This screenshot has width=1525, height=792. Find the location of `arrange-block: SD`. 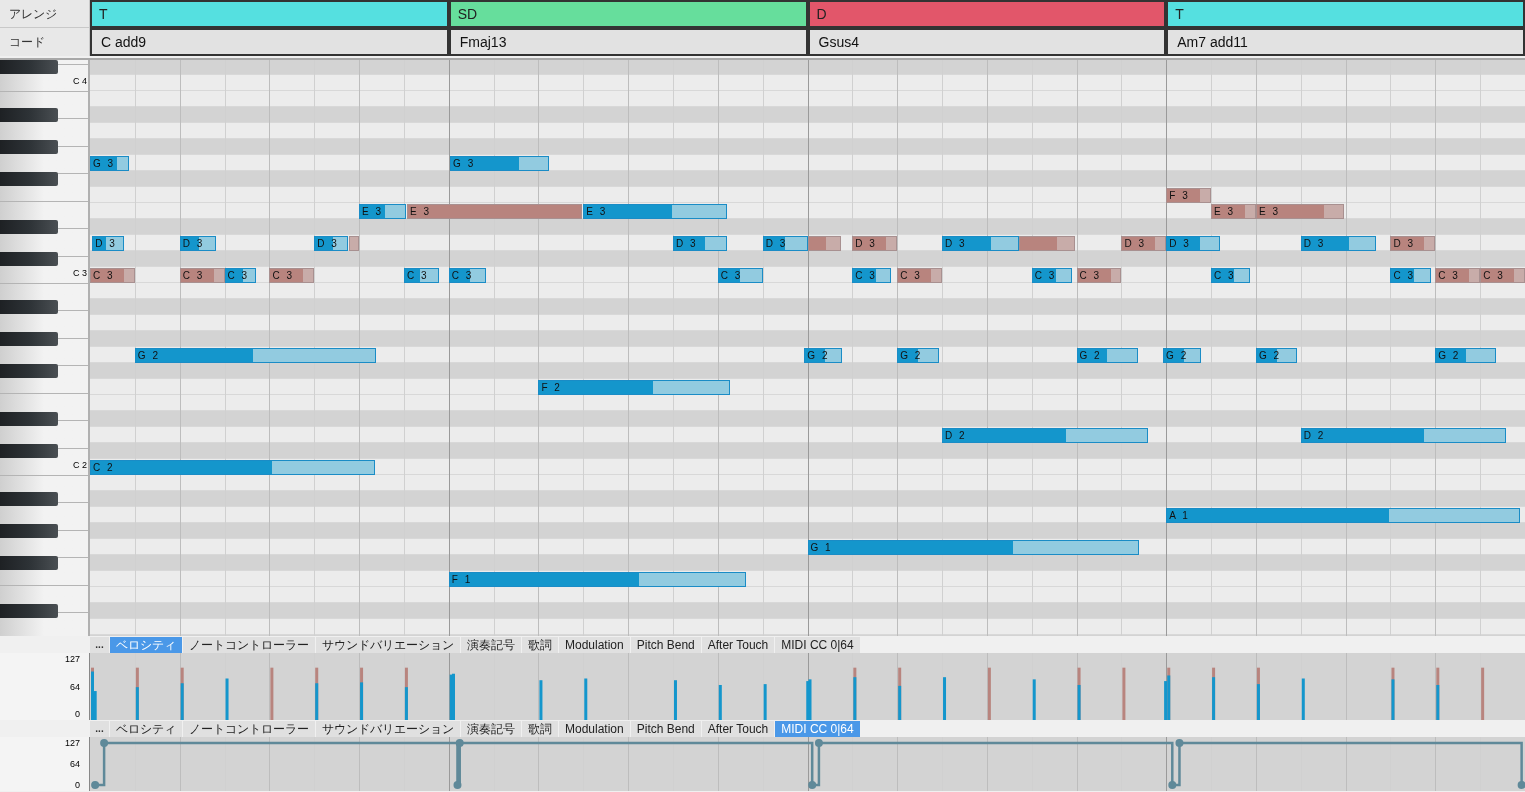

arrange-block: SD is located at coordinates (628, 14).